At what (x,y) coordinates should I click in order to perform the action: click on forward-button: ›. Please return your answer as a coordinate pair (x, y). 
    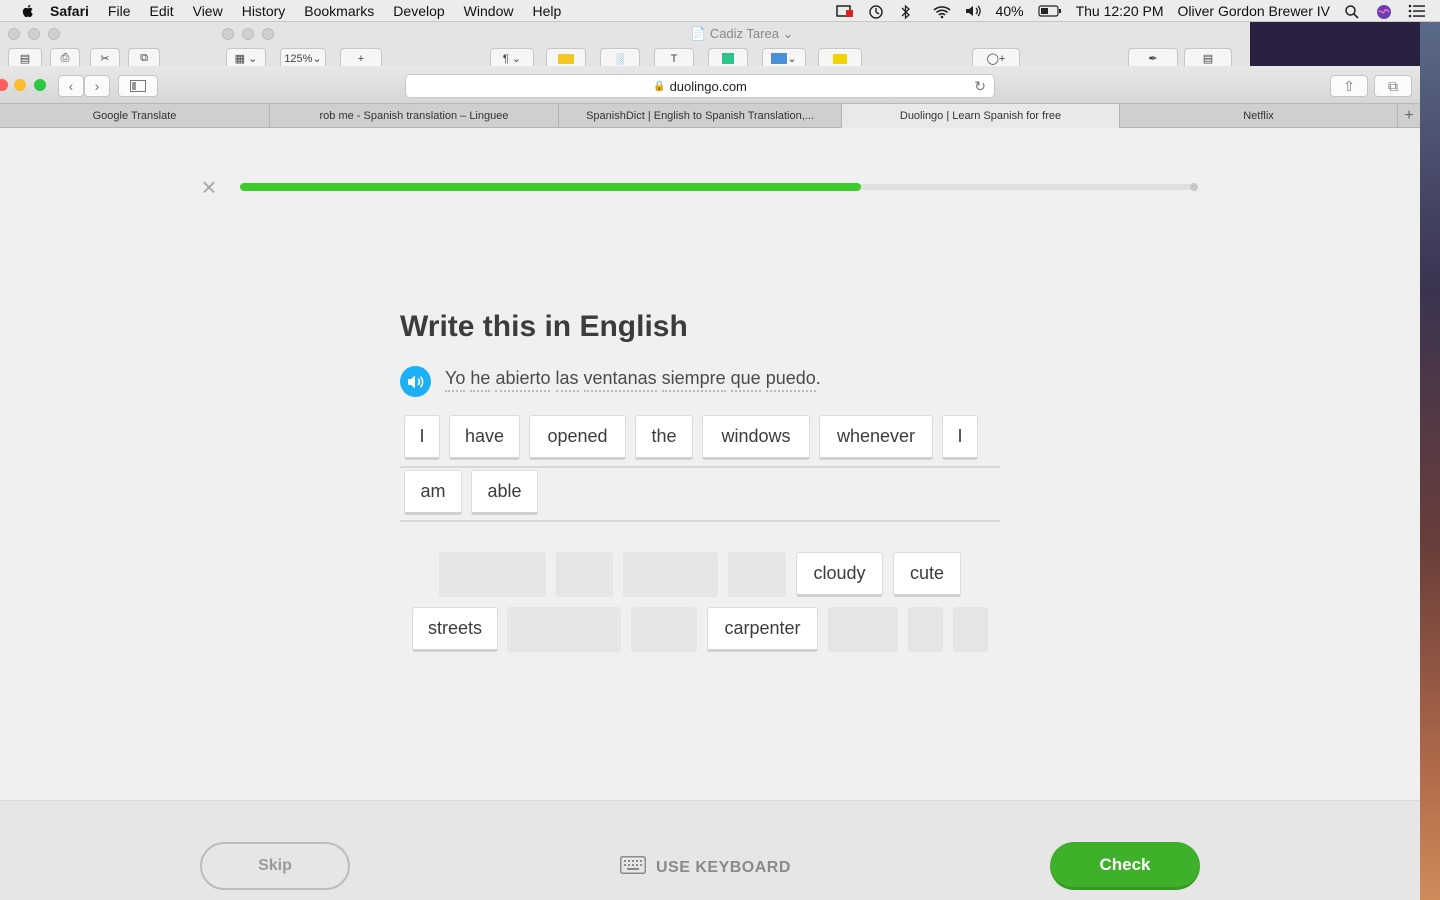
    Looking at the image, I should click on (97, 86).